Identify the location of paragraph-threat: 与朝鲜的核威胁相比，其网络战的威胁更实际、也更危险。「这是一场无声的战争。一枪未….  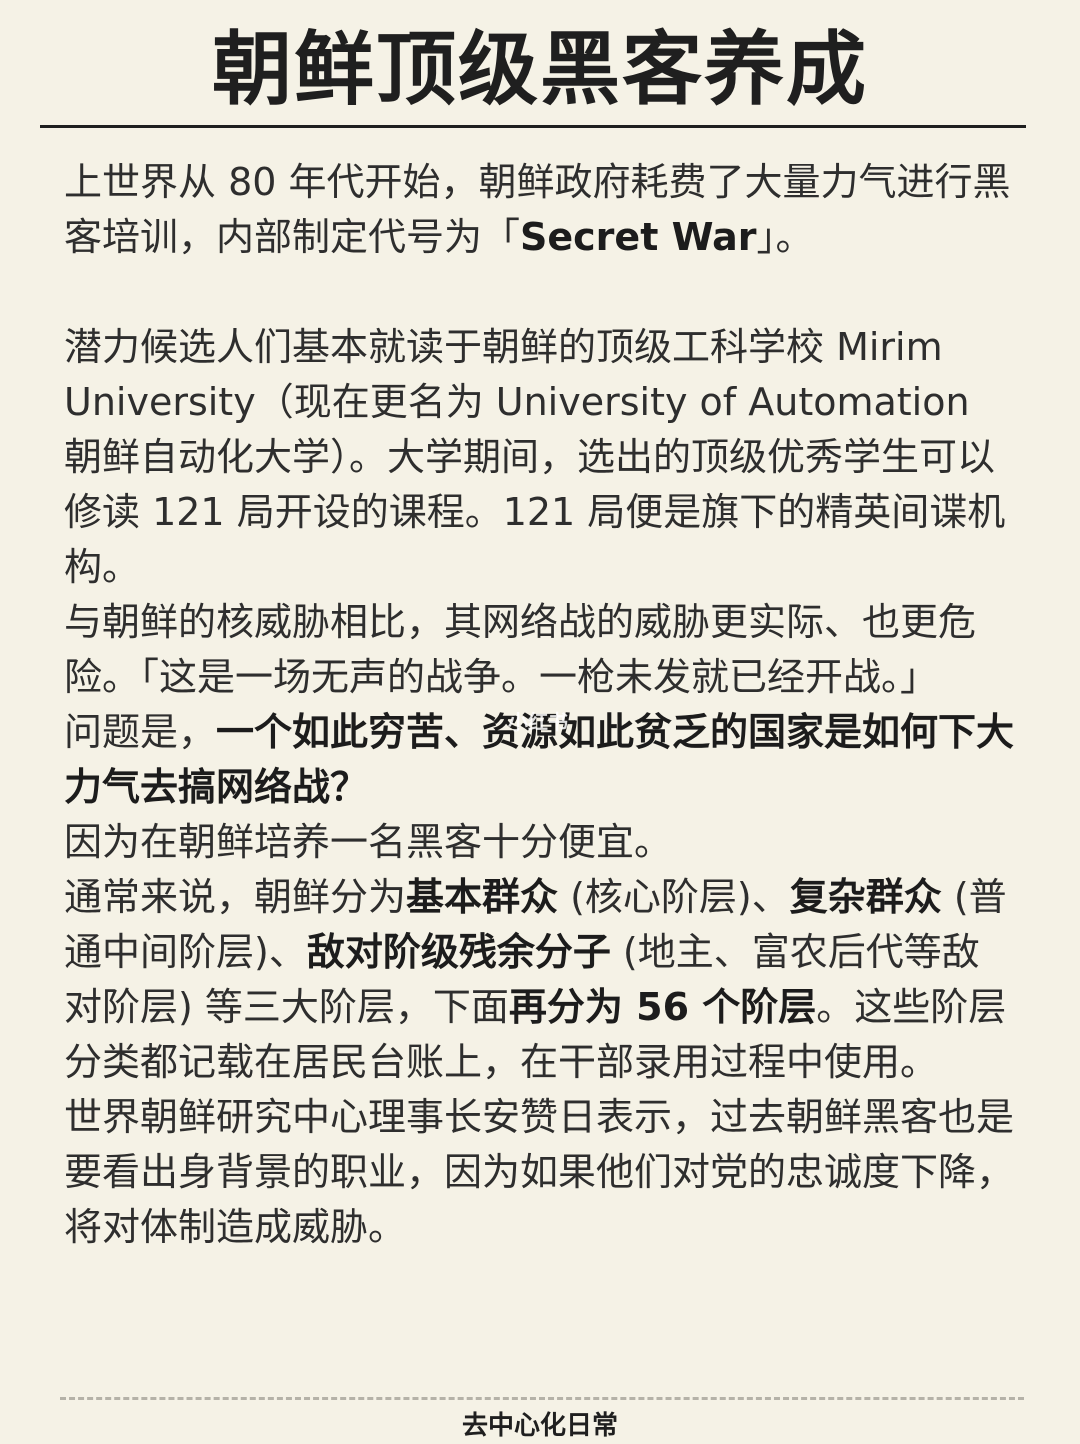
(520, 649).